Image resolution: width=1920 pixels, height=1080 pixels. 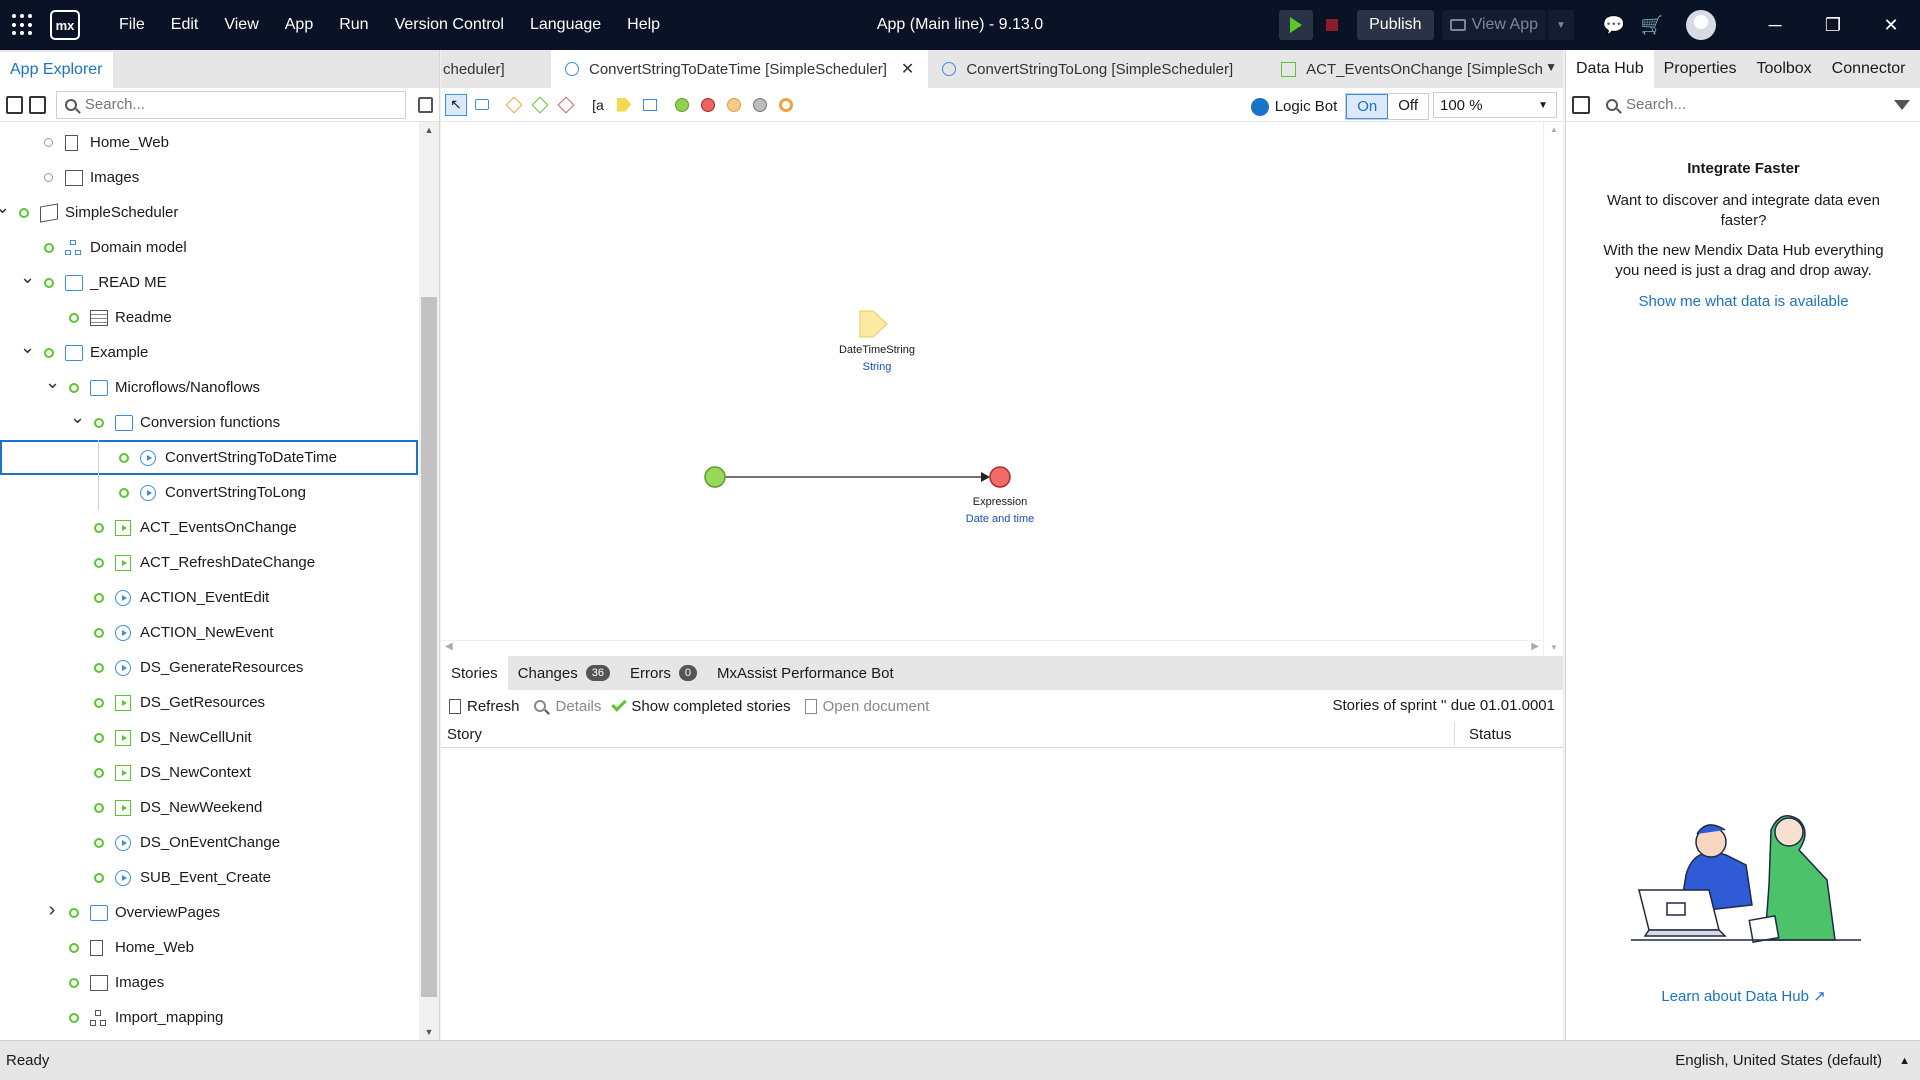 What do you see at coordinates (209, 422) in the screenshot?
I see `tree-item: ⌄ Conversion functions` at bounding box center [209, 422].